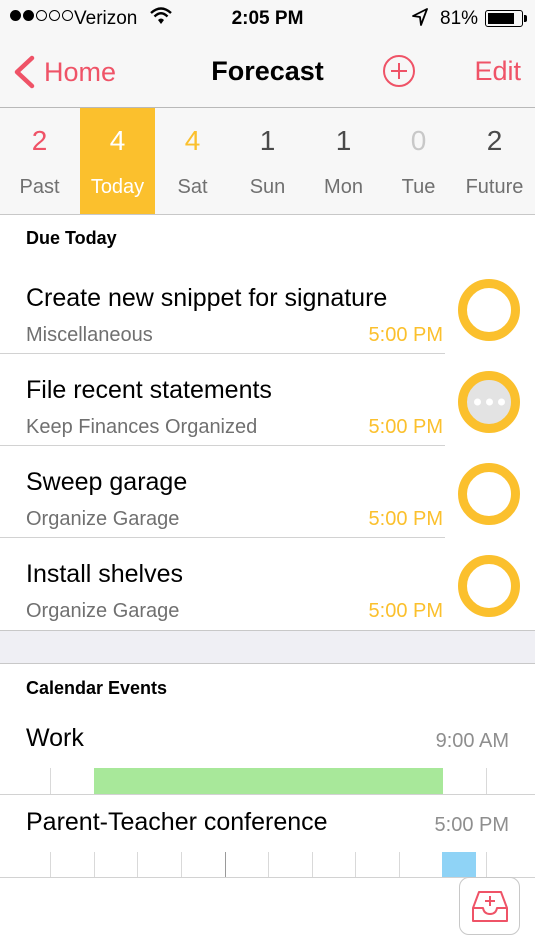 The image size is (535, 950). Describe the element at coordinates (207, 298) in the screenshot. I see `task-title: Create new snippet for signature` at that location.